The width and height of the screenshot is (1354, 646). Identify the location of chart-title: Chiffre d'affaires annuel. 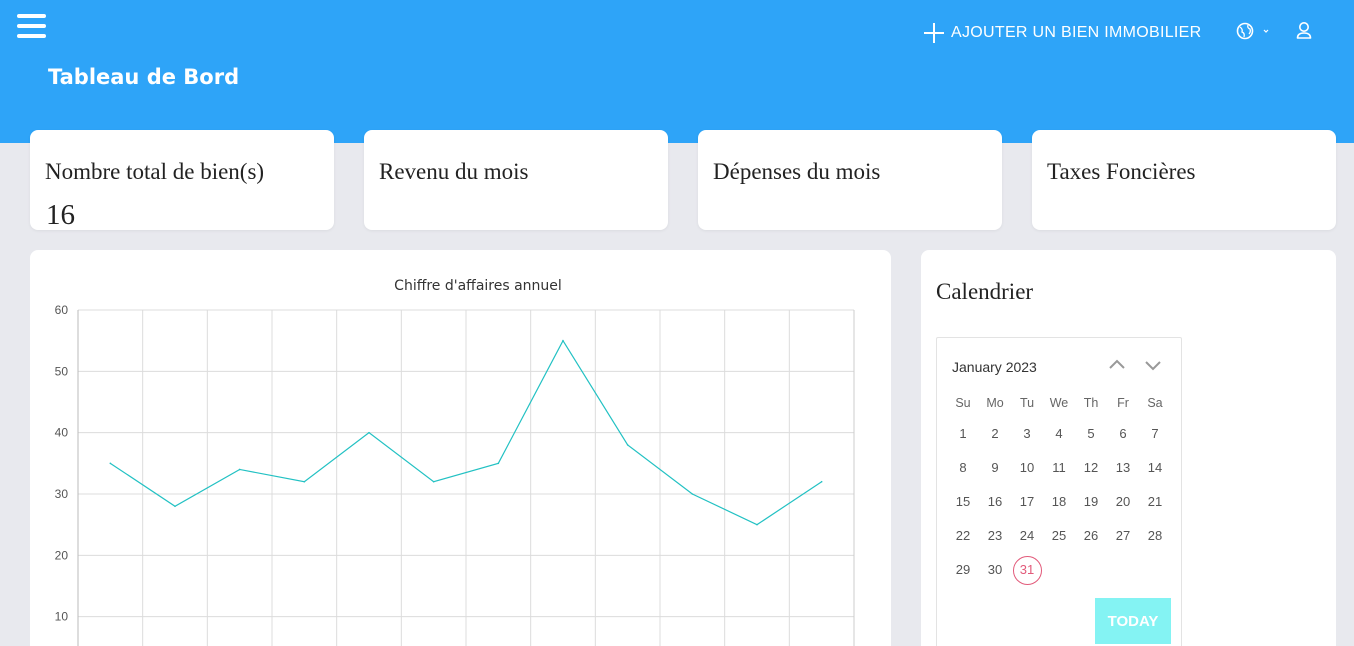
(478, 286).